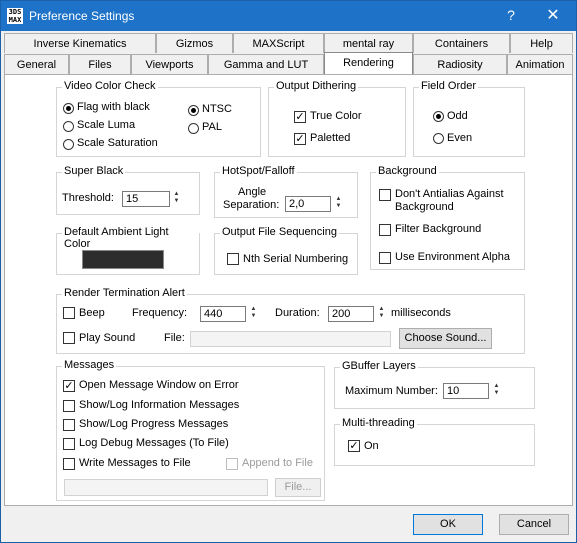 This screenshot has width=577, height=543. What do you see at coordinates (94, 171) in the screenshot?
I see `super-black-title: Super Black` at bounding box center [94, 171].